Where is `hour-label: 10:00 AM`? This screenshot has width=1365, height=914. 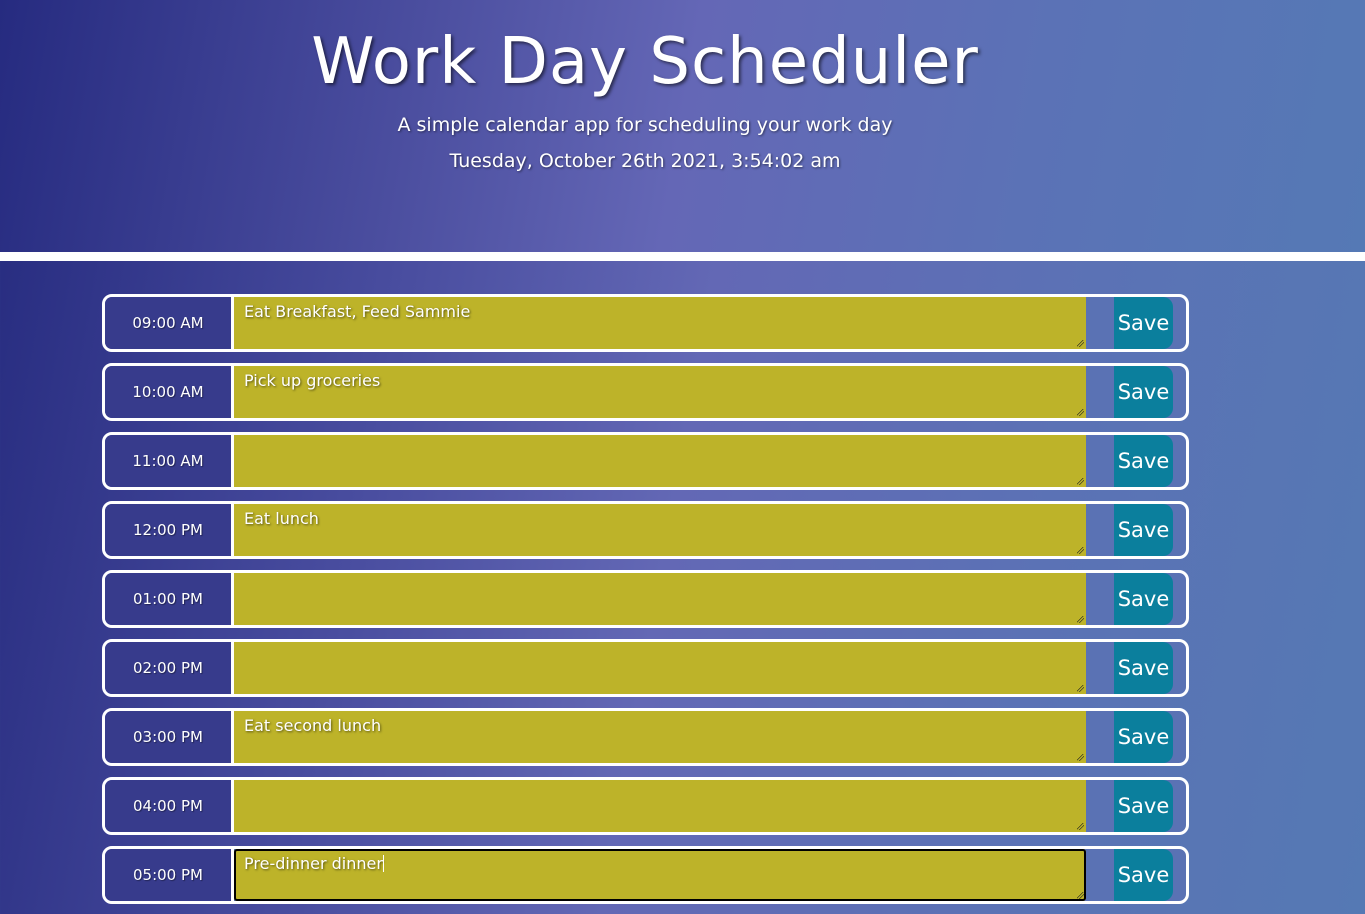 hour-label: 10:00 AM is located at coordinates (169, 392).